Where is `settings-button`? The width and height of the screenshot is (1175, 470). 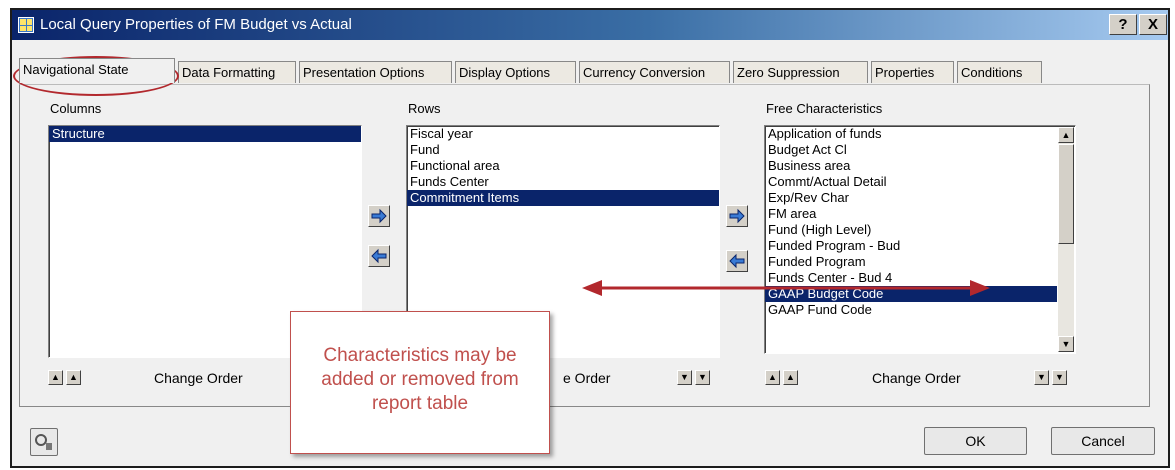
settings-button is located at coordinates (44, 442).